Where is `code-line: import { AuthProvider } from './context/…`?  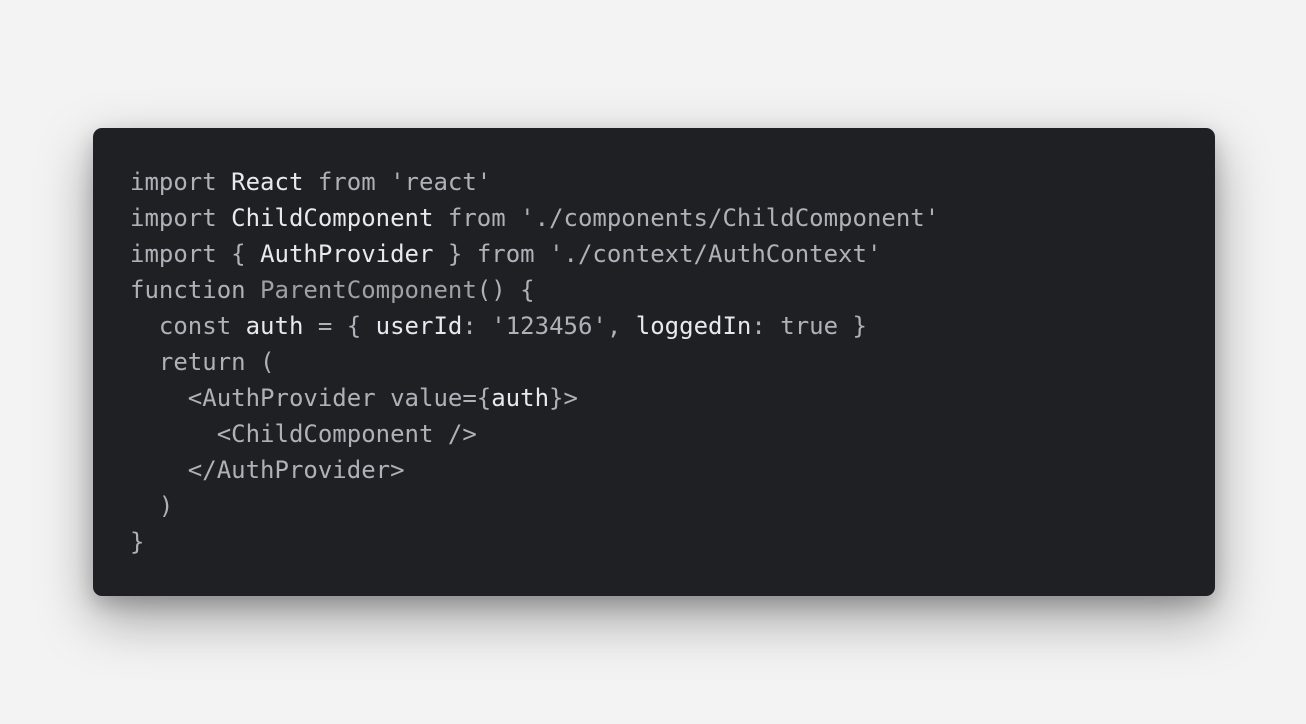 code-line: import { AuthProvider } from './context/… is located at coordinates (672, 254).